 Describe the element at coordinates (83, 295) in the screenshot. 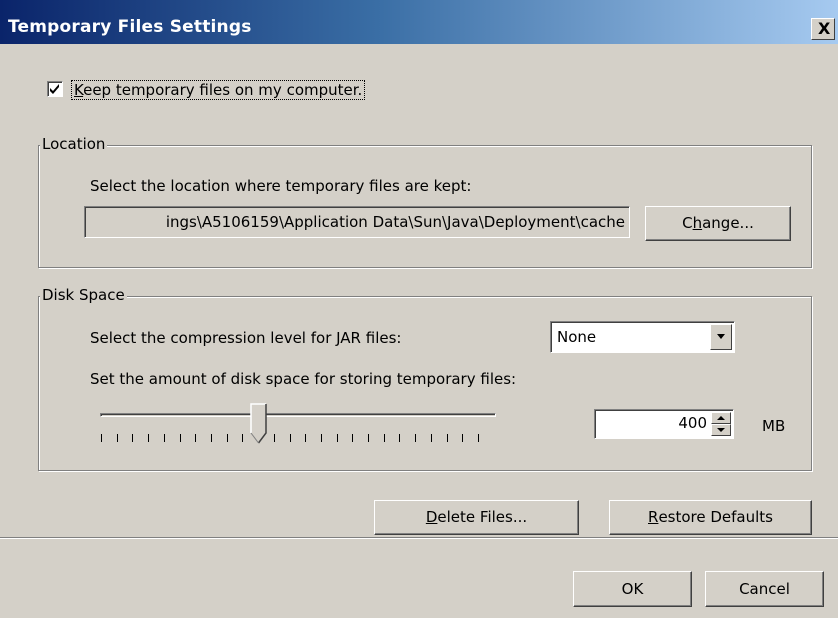

I see `disk-space-group-title: Disk Space` at that location.